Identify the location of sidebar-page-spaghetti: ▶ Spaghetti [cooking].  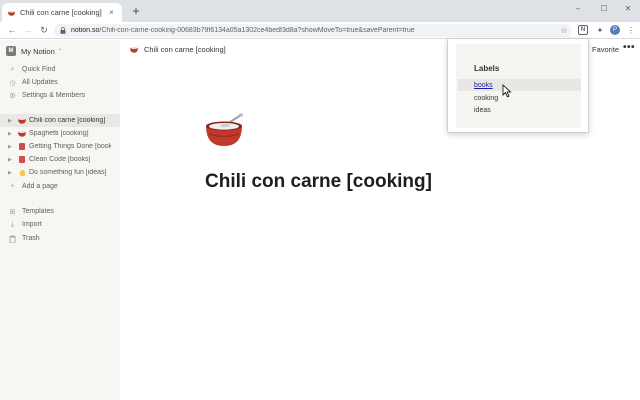
(60, 133).